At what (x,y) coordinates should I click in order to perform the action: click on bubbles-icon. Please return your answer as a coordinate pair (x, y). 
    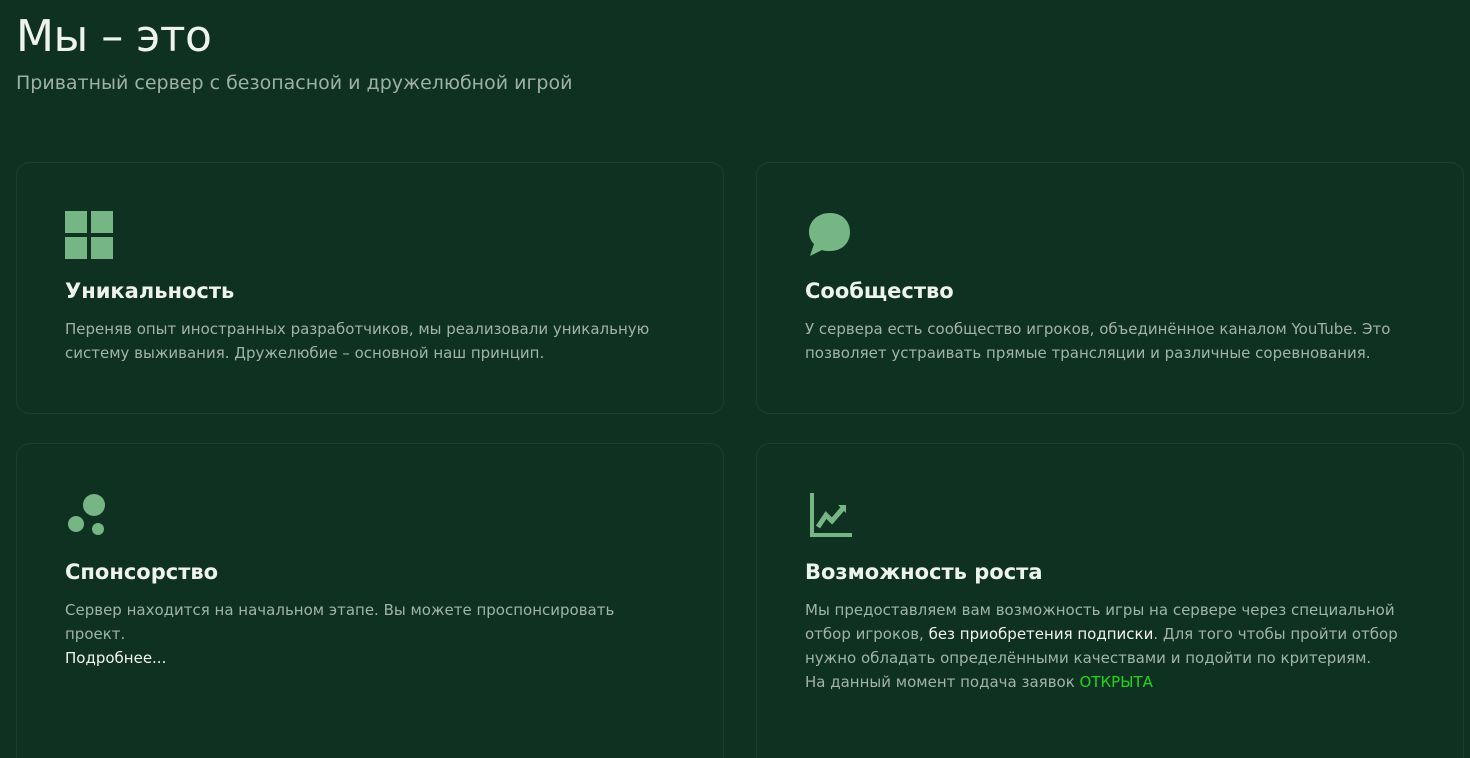
    Looking at the image, I should click on (86, 514).